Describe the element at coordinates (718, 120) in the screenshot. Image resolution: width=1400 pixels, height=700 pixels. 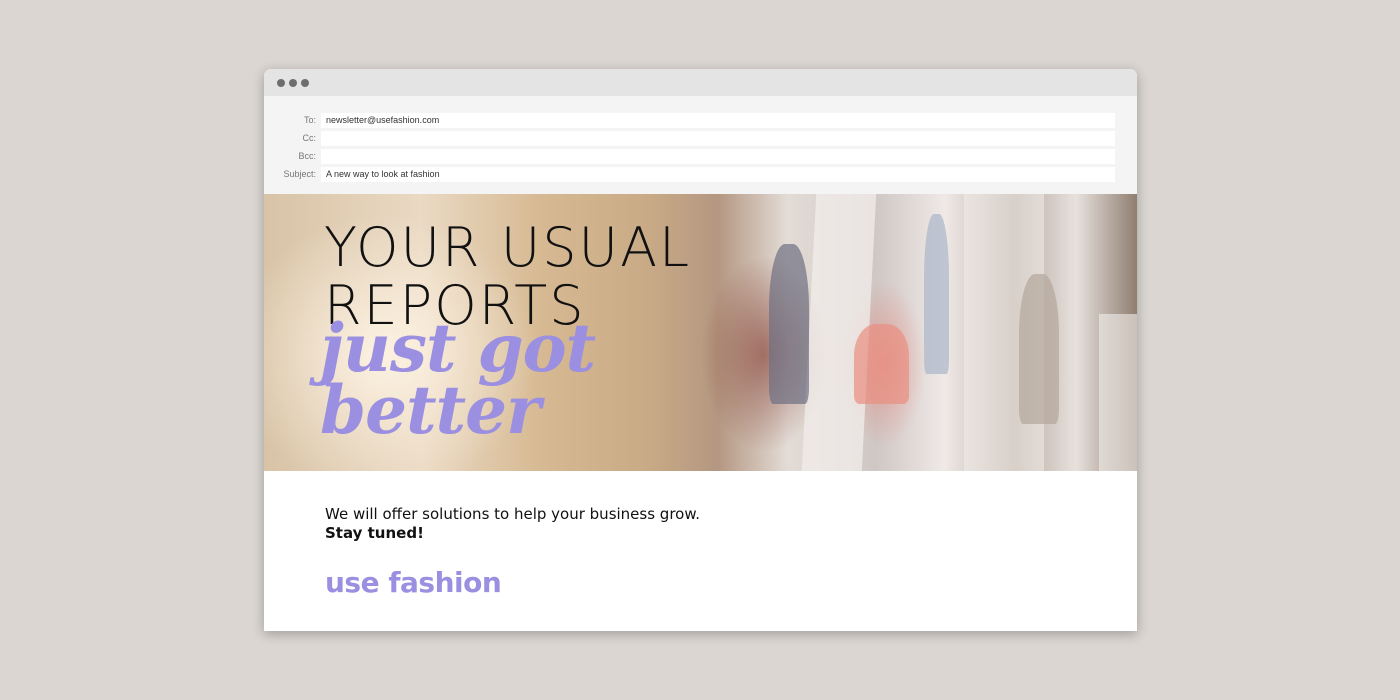
I see `to-field: newsletter@usefashion.com` at that location.